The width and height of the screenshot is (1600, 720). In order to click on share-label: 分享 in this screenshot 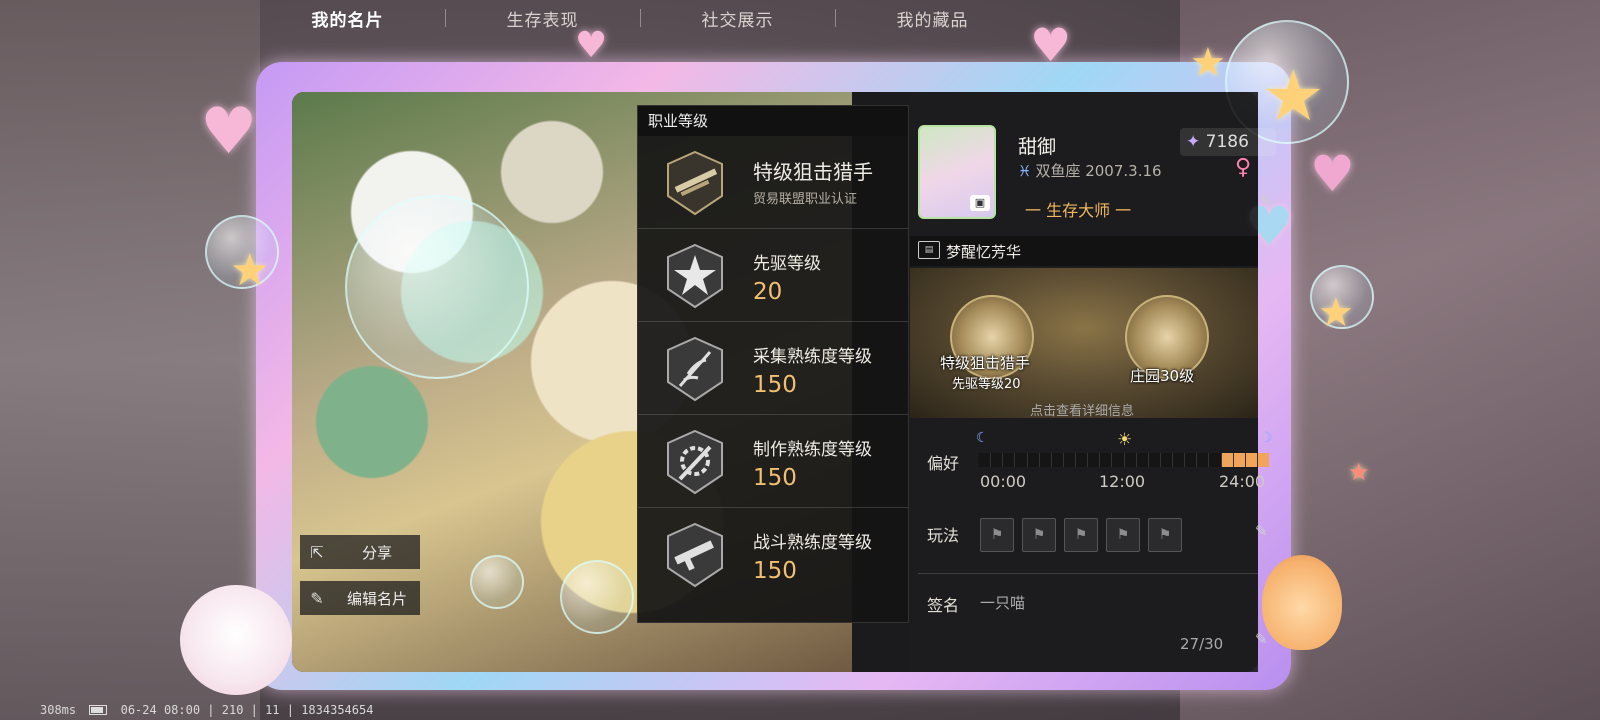, I will do `click(376, 552)`.